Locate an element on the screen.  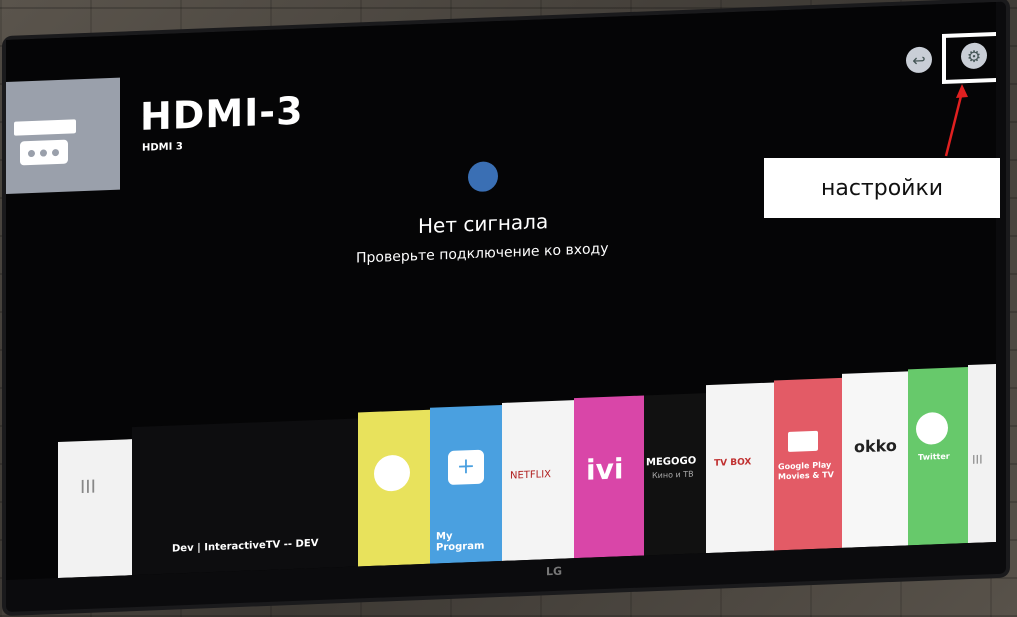
brand-logo: LG is located at coordinates (554, 571).